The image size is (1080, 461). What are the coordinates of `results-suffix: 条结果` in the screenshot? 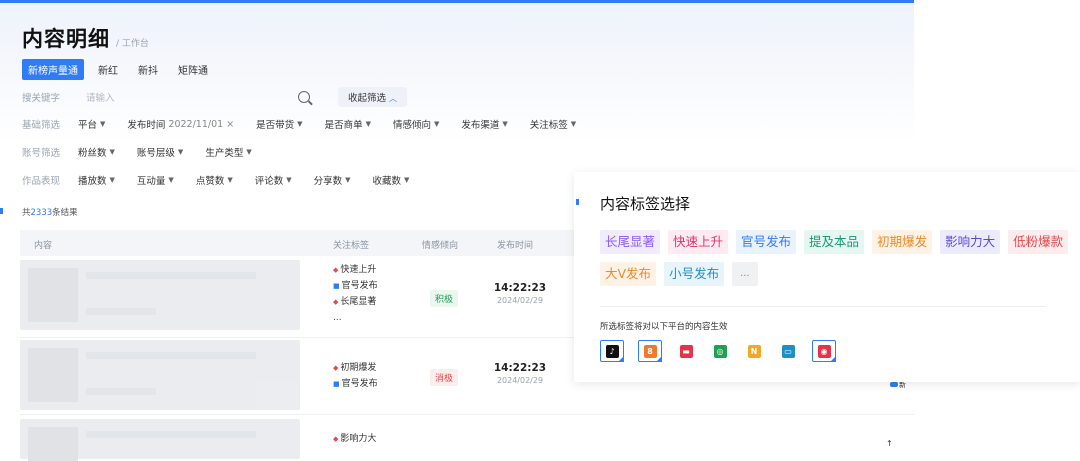 It's located at (65, 213).